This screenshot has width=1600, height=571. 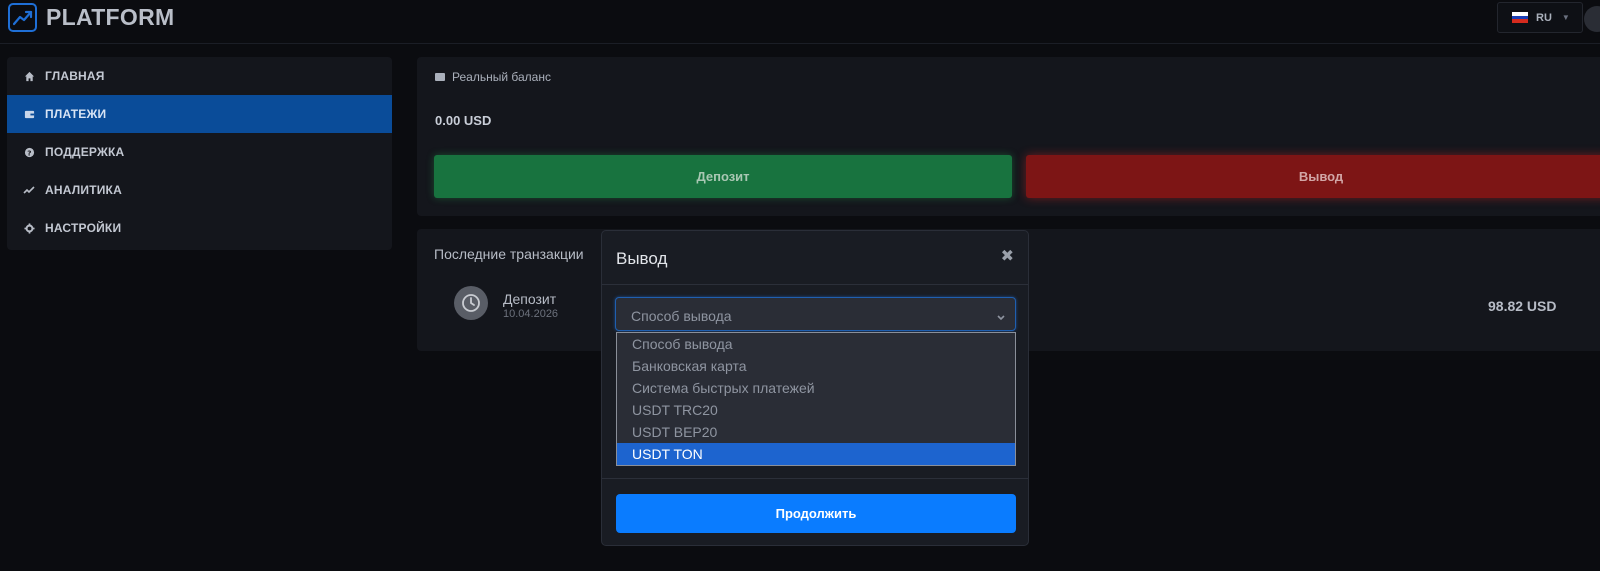 What do you see at coordinates (83, 228) in the screenshot?
I see `sidebar-item-label: НАСТРОЙКИ` at bounding box center [83, 228].